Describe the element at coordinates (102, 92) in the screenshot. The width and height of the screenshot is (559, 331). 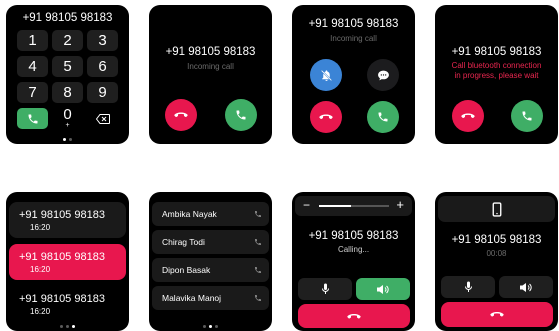
I see `key-9: 9` at that location.